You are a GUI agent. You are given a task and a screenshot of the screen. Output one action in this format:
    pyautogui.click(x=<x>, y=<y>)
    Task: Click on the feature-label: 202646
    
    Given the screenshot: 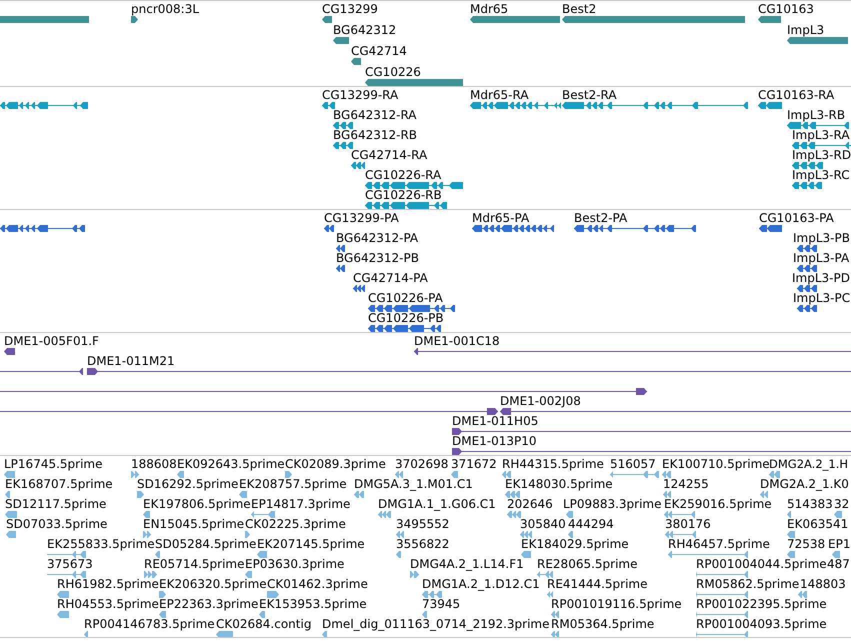 What is the action you would take?
    pyautogui.click(x=530, y=504)
    